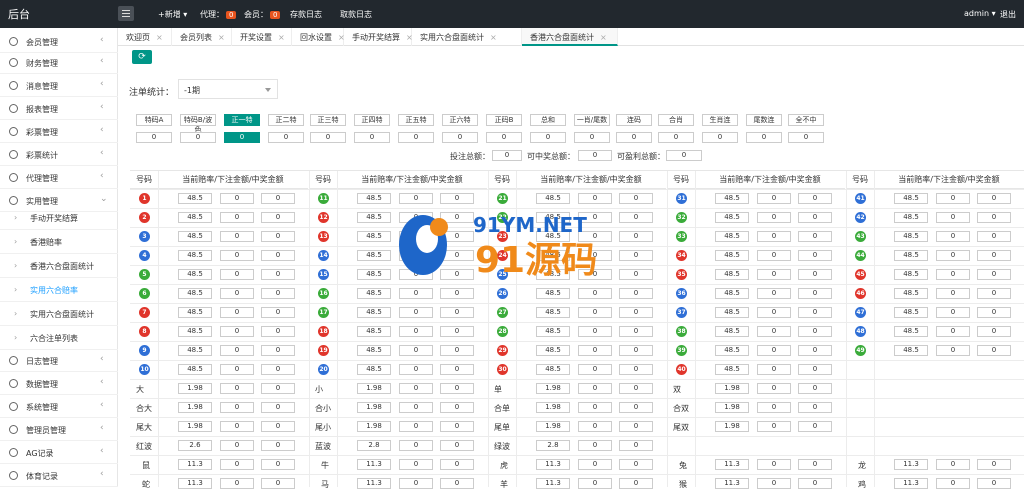 The width and height of the screenshot is (1024, 490). Describe the element at coordinates (242, 120) in the screenshot. I see `bet-type-button: 正一特` at that location.